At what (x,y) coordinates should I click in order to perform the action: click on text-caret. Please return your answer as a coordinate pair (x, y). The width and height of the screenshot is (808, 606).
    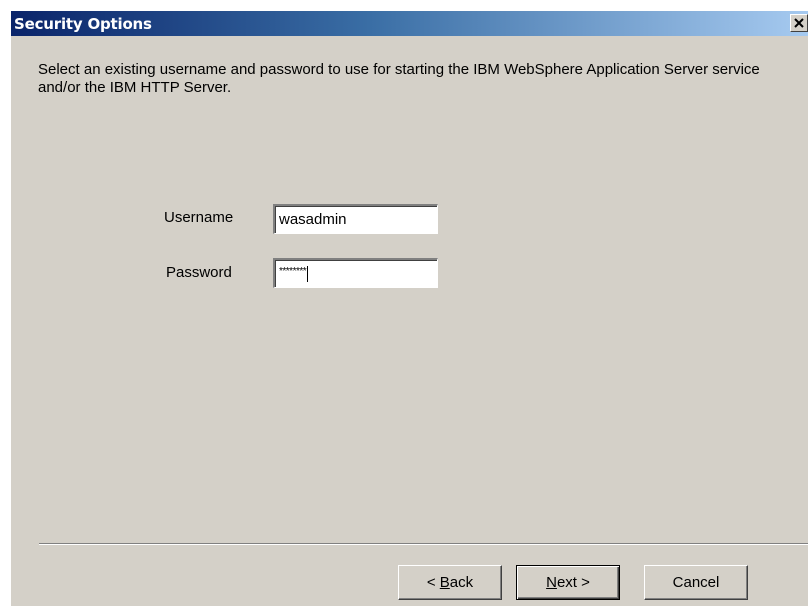
    Looking at the image, I should click on (308, 274).